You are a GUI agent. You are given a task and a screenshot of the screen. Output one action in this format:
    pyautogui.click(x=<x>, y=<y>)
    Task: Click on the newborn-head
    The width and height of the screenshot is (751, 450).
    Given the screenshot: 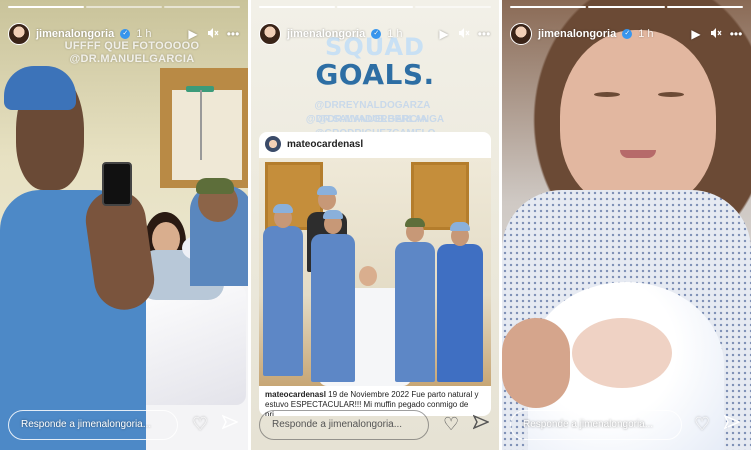 What is the action you would take?
    pyautogui.click(x=622, y=353)
    